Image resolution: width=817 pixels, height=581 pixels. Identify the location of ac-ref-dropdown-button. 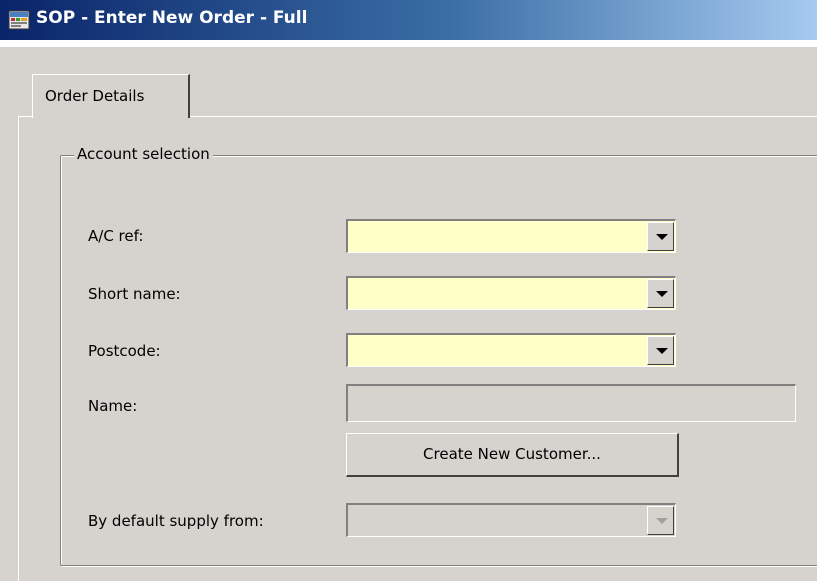
(660, 236).